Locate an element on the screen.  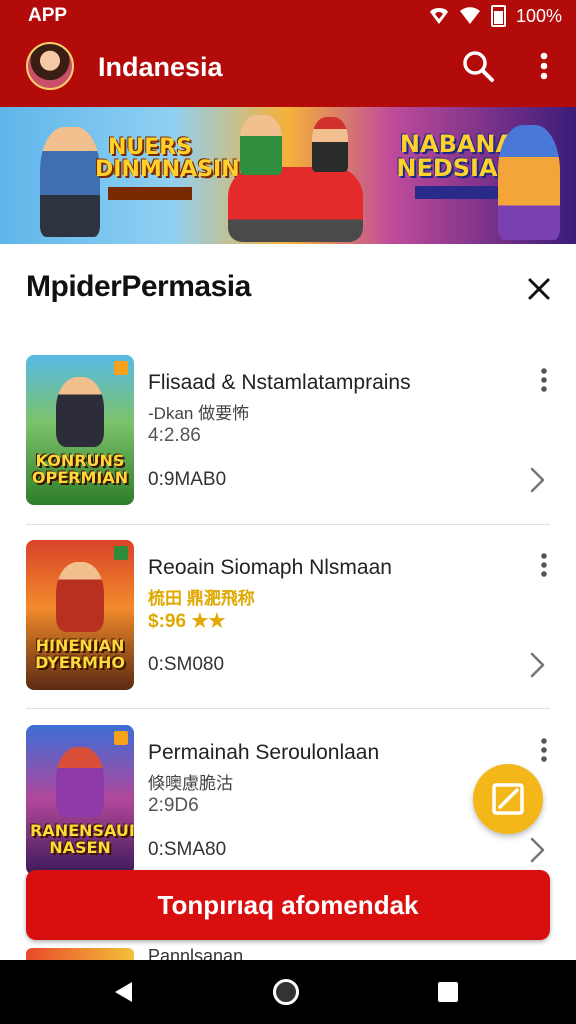
edit-icon is located at coordinates (508, 799).